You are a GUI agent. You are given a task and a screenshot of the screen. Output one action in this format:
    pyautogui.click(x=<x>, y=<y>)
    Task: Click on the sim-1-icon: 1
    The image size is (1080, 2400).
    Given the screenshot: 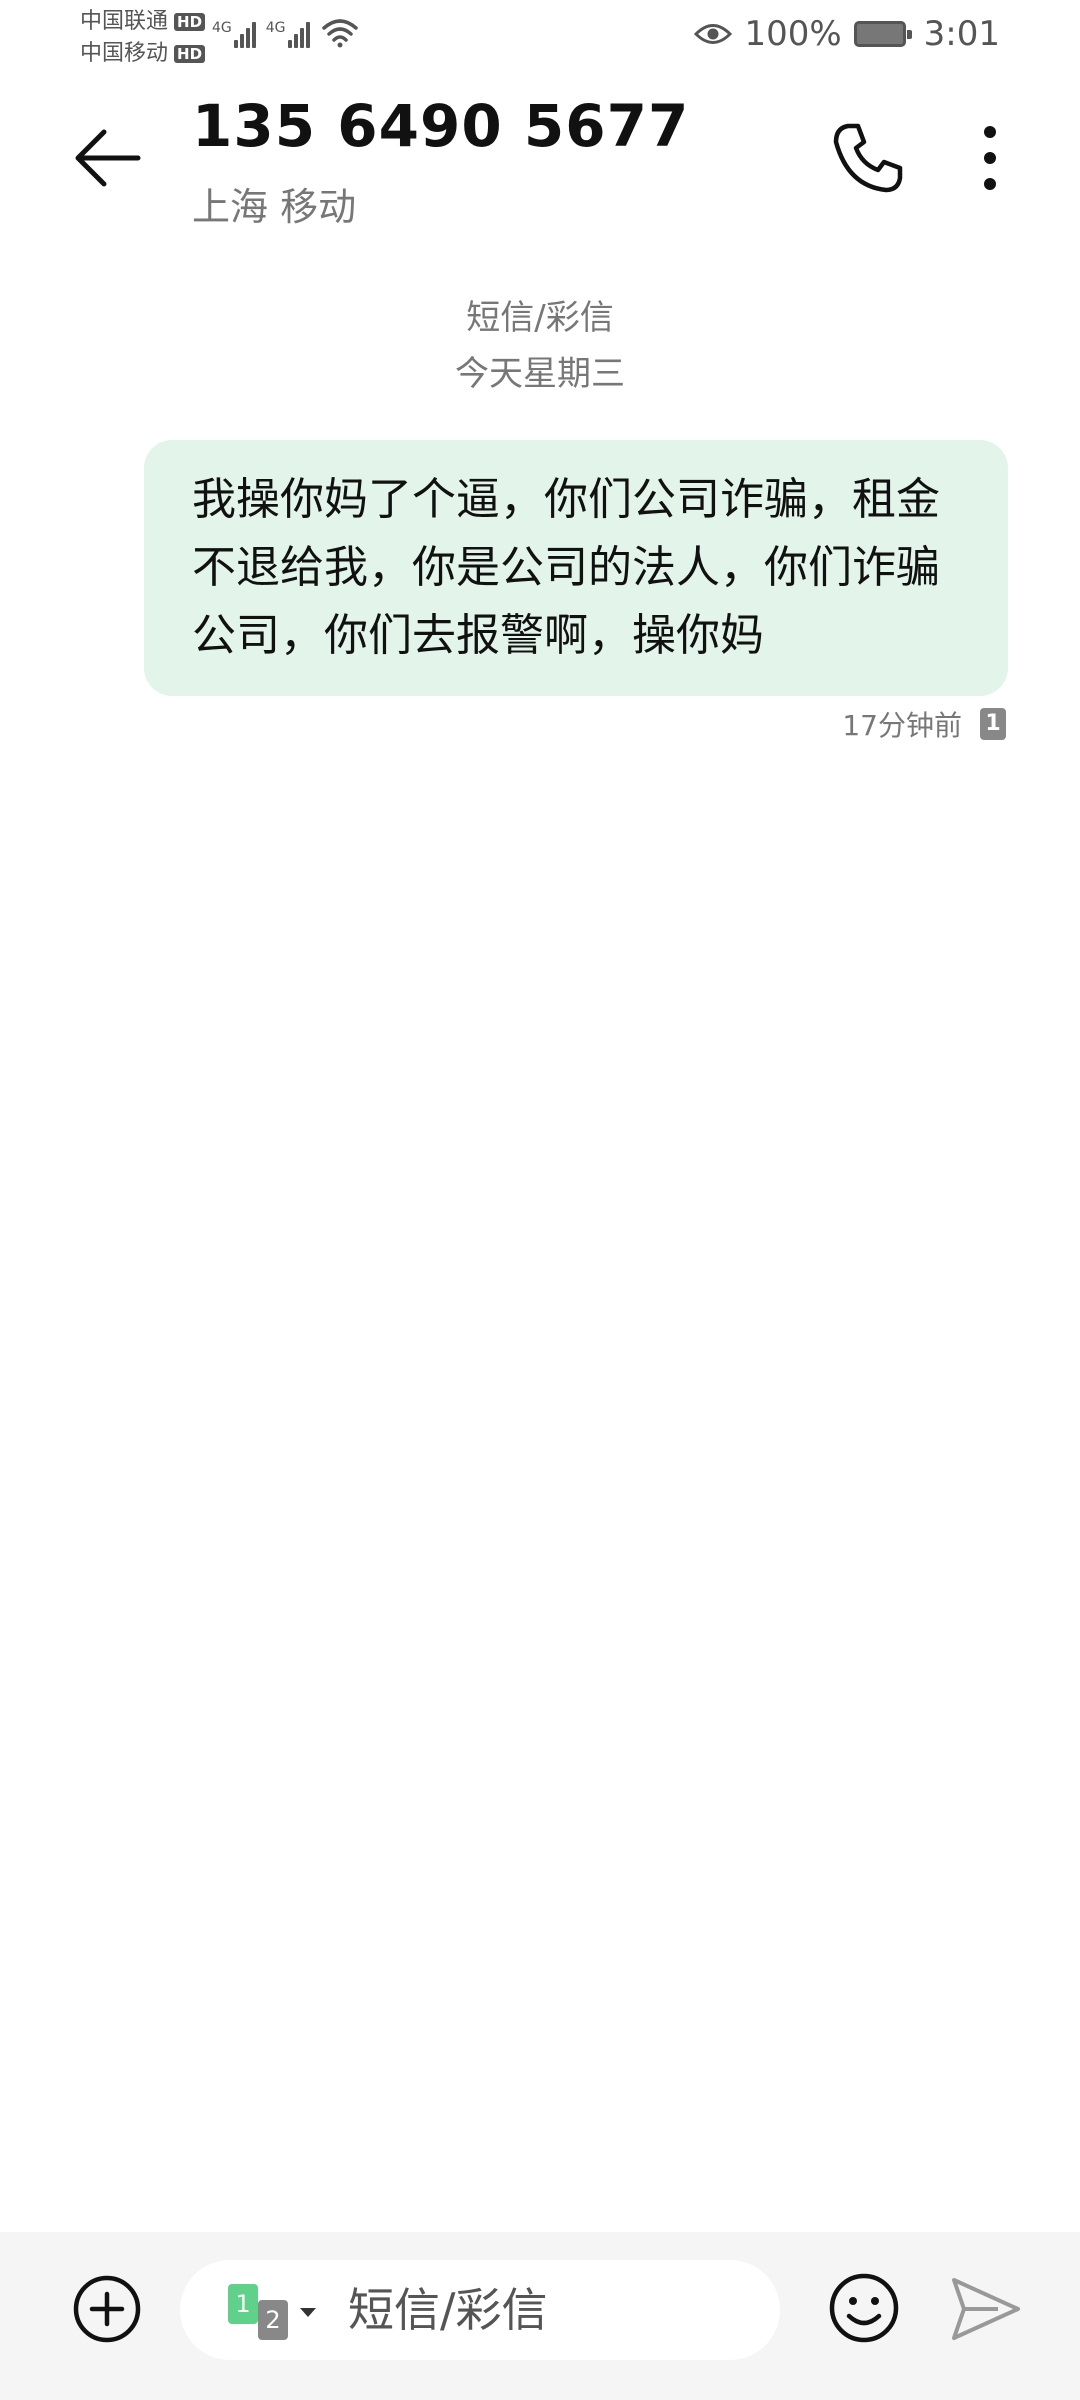 What is the action you would take?
    pyautogui.click(x=243, y=2304)
    